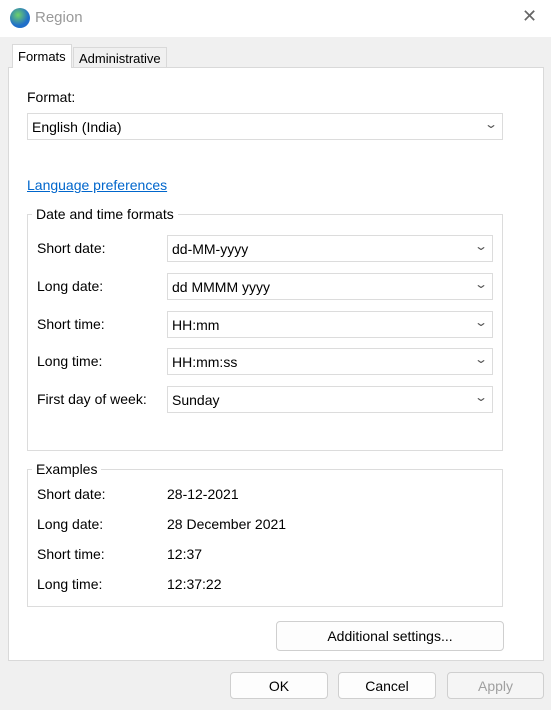 The width and height of the screenshot is (551, 710). I want to click on format-label: Format:, so click(51, 97).